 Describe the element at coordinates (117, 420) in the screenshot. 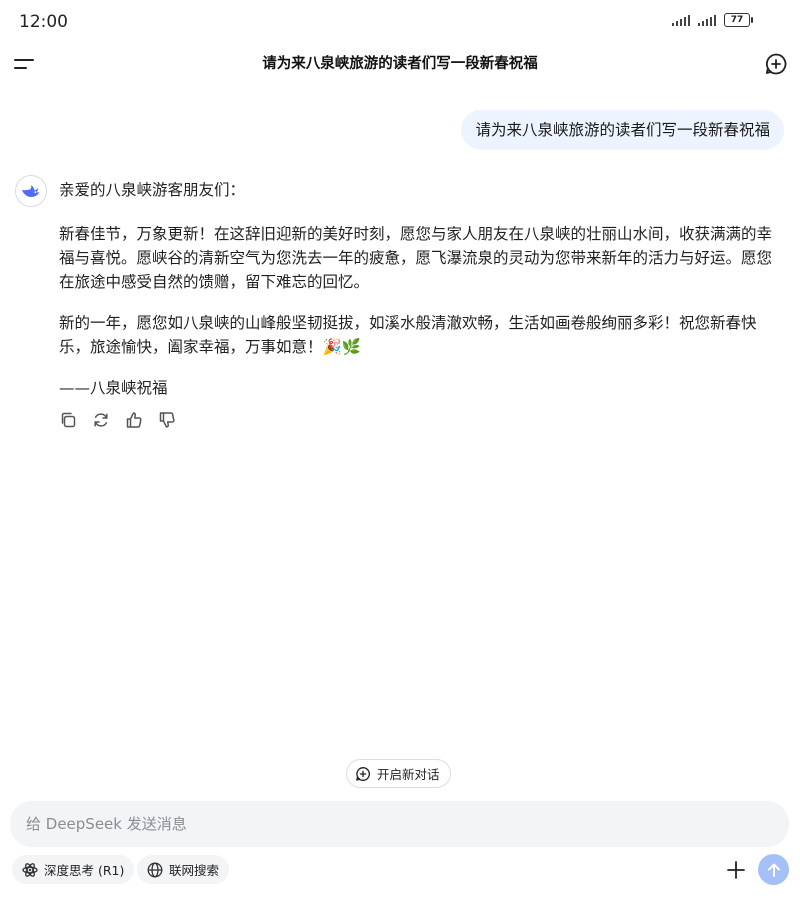

I see `message-actions` at that location.